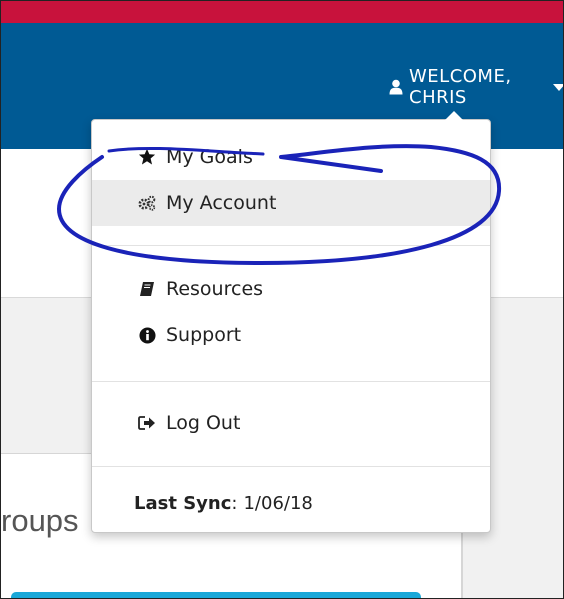 The height and width of the screenshot is (599, 564). What do you see at coordinates (291, 335) in the screenshot?
I see `menu-item-support: Support` at bounding box center [291, 335].